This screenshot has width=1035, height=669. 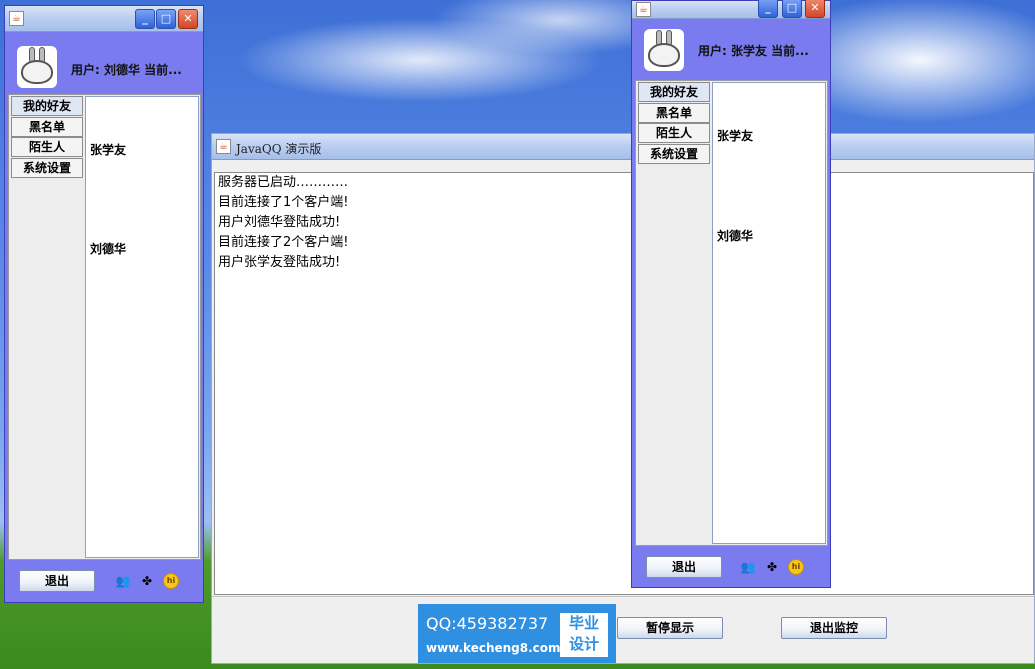 I want to click on watermark-badge: 毕业 设计, so click(x=584, y=635).